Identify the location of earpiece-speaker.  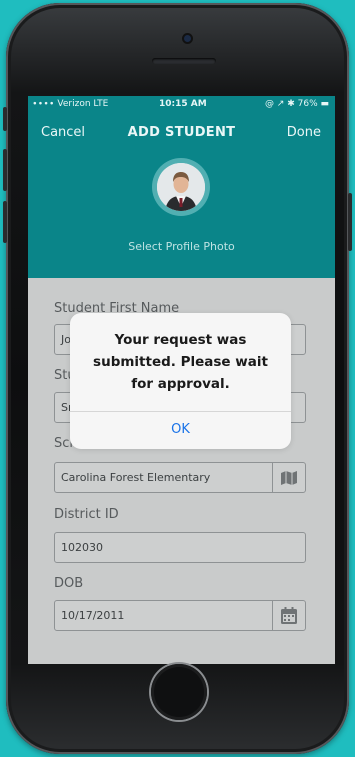
(184, 61).